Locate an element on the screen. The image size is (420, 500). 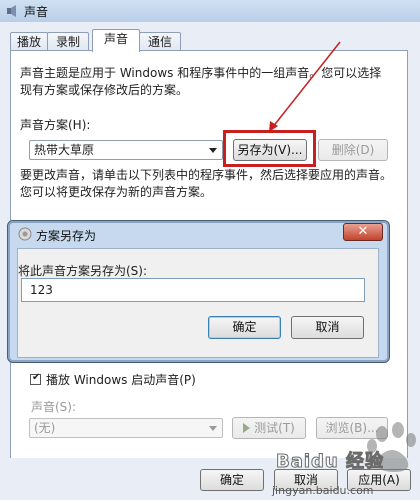
close-icon: ✕ is located at coordinates (363, 232).